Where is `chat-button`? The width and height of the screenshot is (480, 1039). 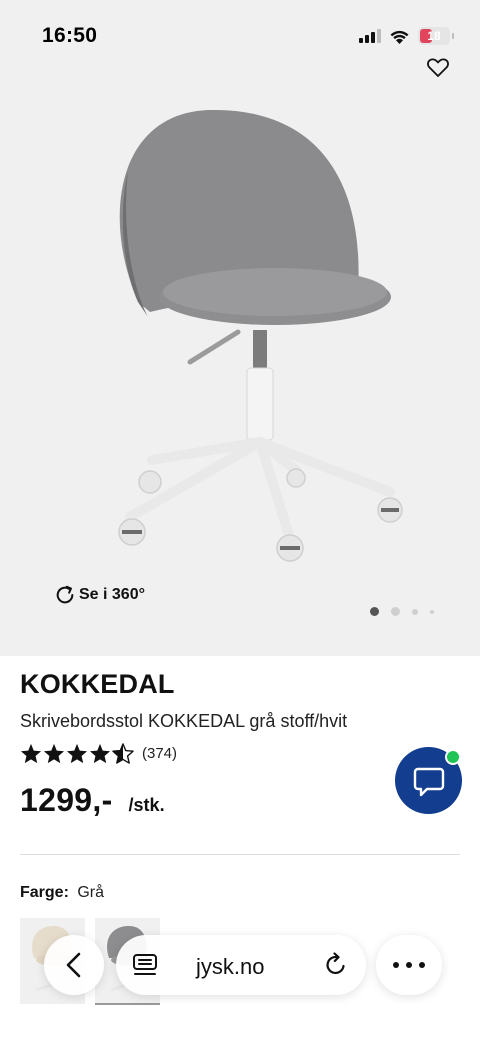
chat-button is located at coordinates (428, 780).